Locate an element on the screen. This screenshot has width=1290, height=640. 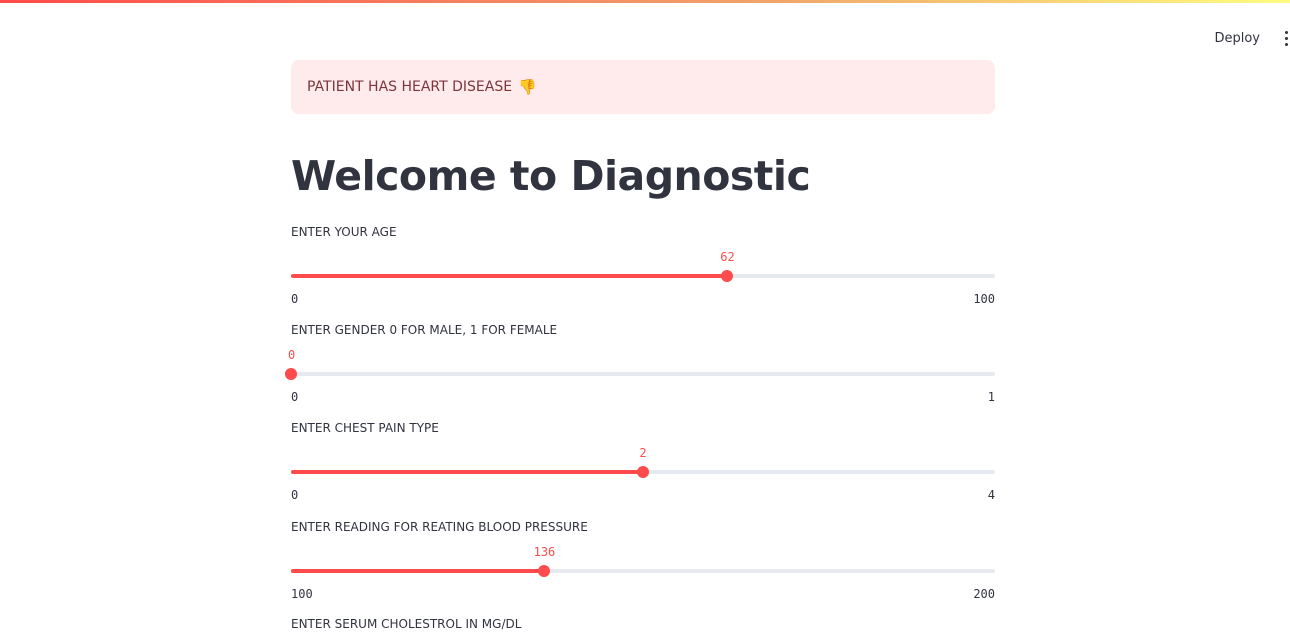
slider-label: ENTER YOUR AGE is located at coordinates (344, 232).